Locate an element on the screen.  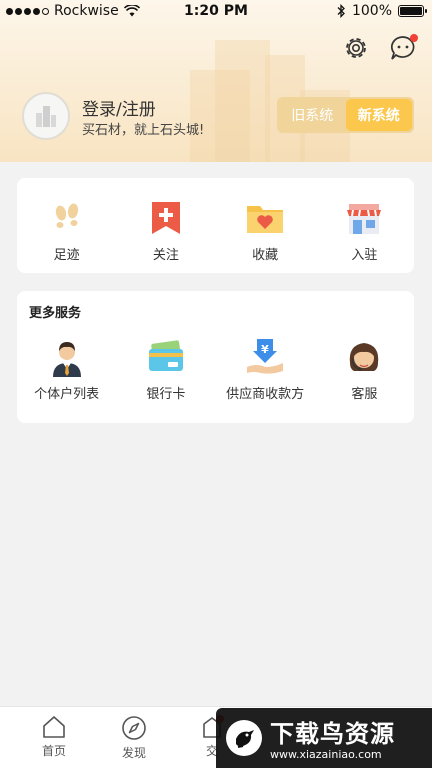
settings-gear-button is located at coordinates (356, 48).